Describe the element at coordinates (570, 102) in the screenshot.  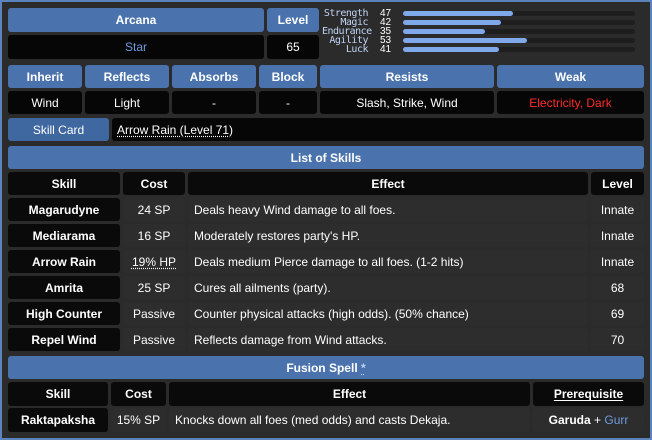
I see `weak-value: Electricity, Dark` at that location.